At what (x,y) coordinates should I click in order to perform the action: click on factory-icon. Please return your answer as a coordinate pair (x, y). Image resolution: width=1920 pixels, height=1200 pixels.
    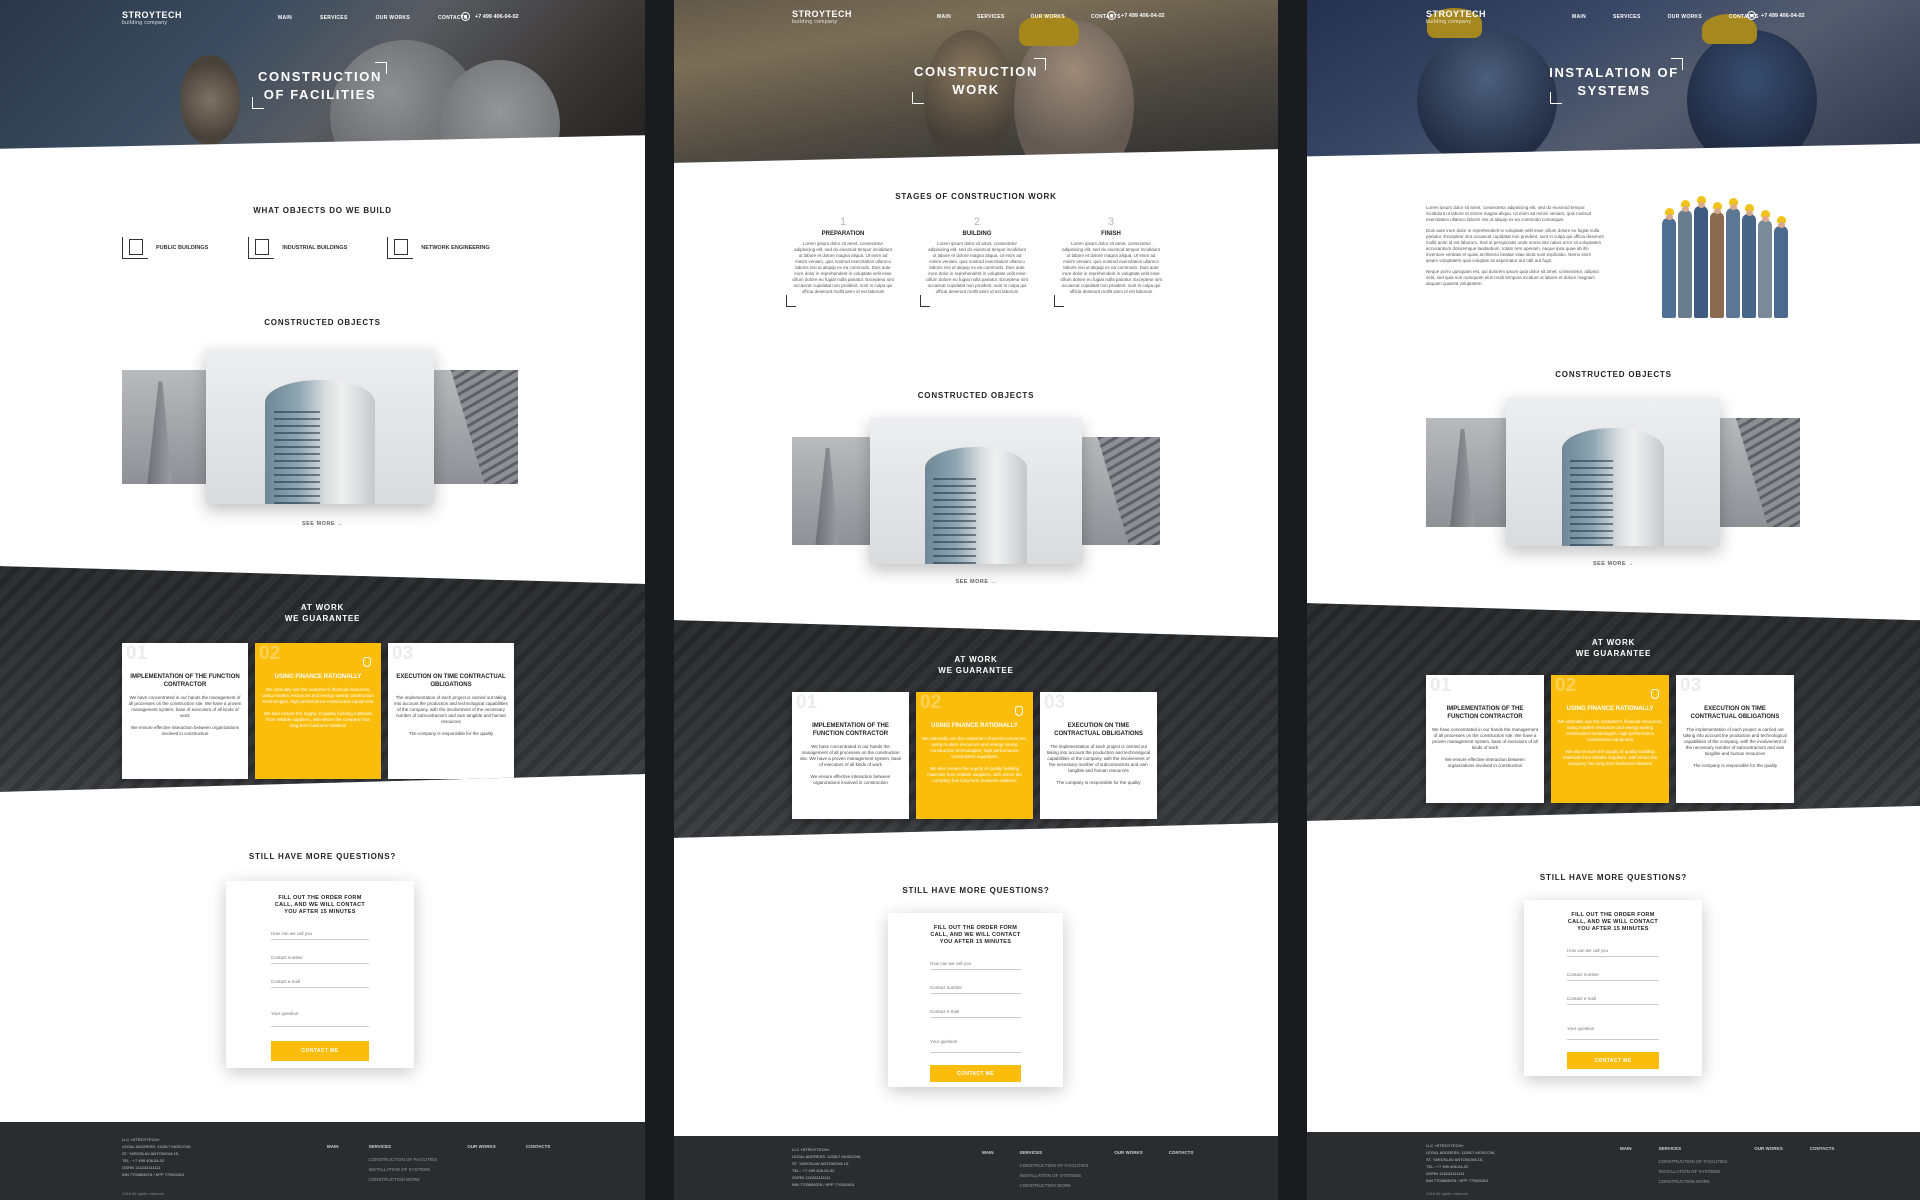
    Looking at the image, I should click on (261, 248).